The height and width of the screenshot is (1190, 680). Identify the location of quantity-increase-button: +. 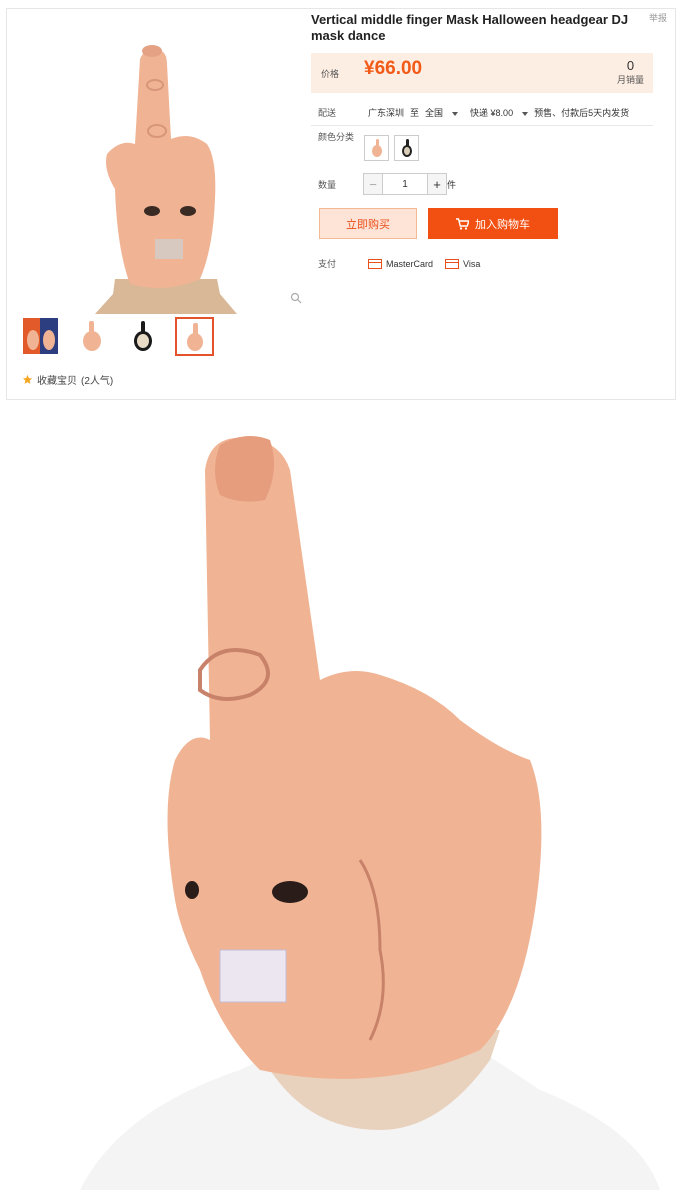
(437, 184).